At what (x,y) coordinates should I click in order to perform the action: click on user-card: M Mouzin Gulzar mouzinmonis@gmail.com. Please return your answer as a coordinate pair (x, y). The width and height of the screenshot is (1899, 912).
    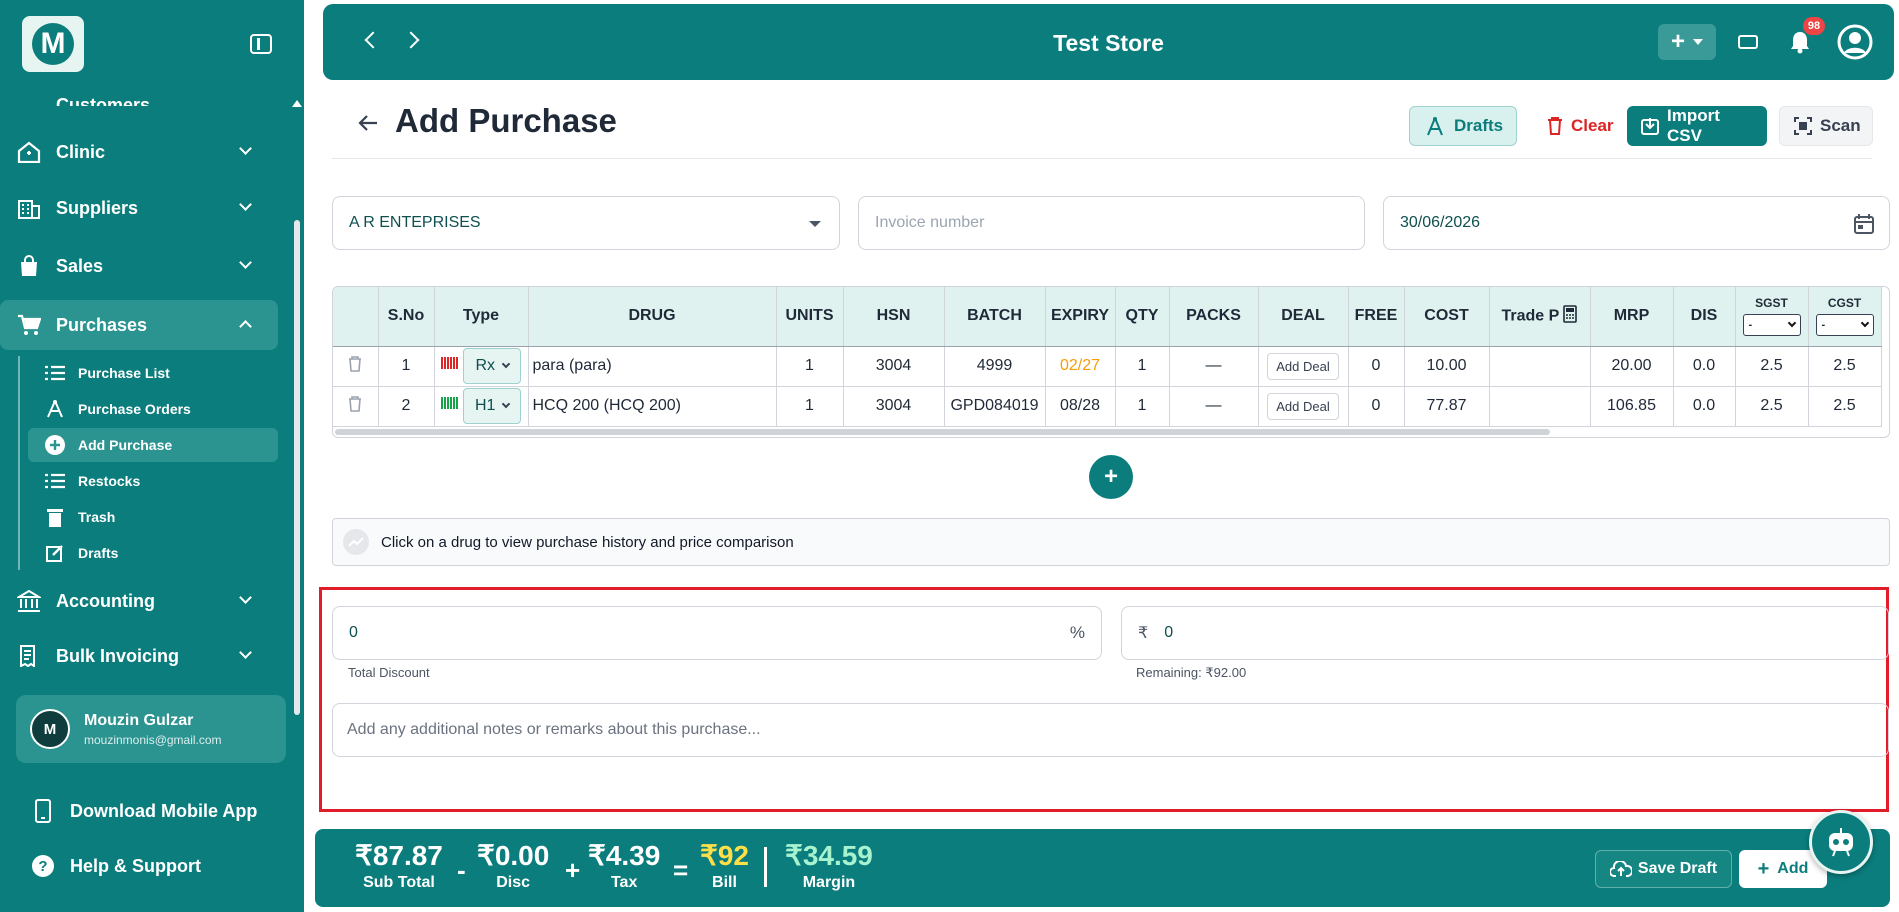
    Looking at the image, I should click on (151, 729).